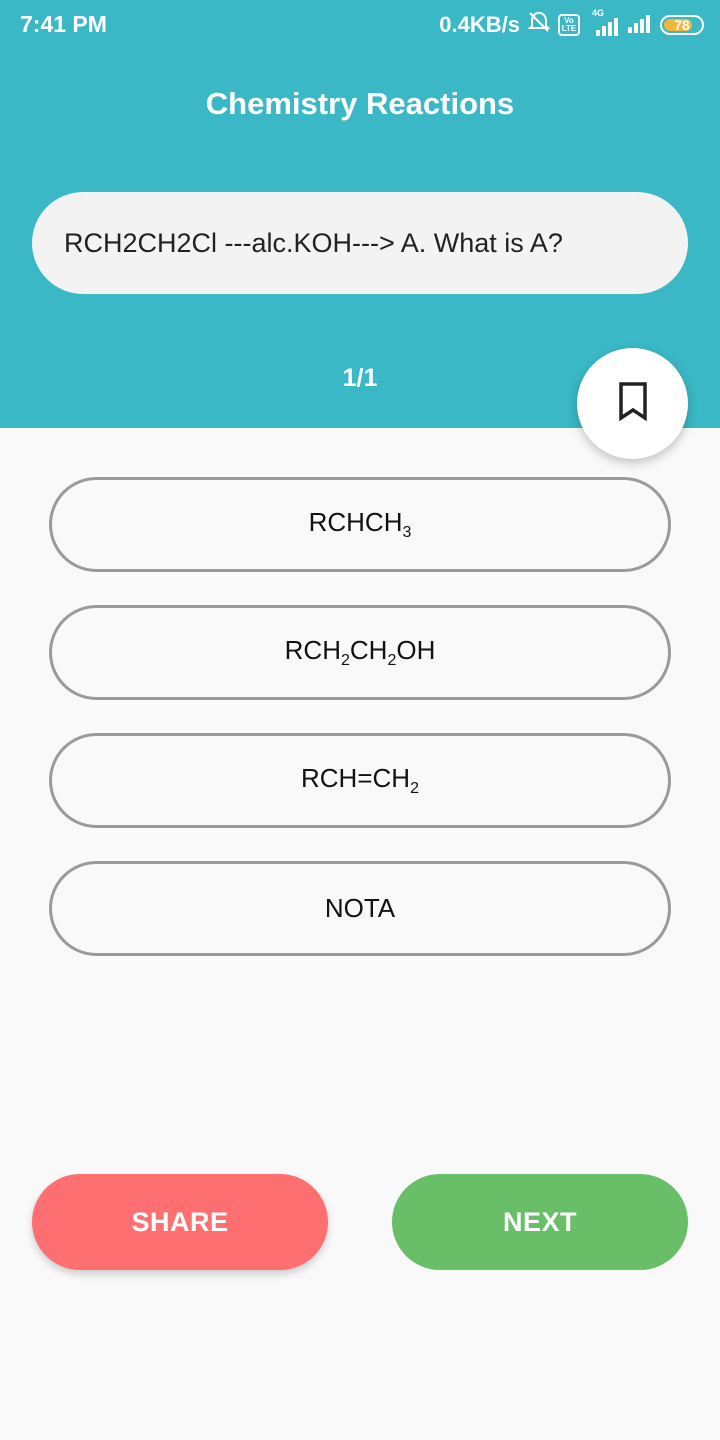 Image resolution: width=720 pixels, height=1440 pixels. I want to click on status-icons: 0.4KB/s Vo LTE 4G 78, so click(568, 24).